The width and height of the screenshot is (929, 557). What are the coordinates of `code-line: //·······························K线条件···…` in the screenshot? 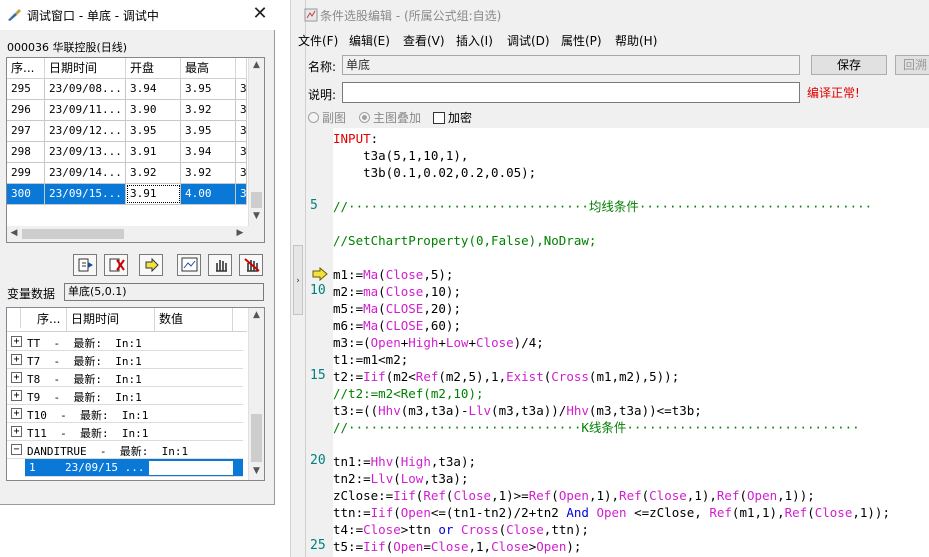 It's located at (596, 427).